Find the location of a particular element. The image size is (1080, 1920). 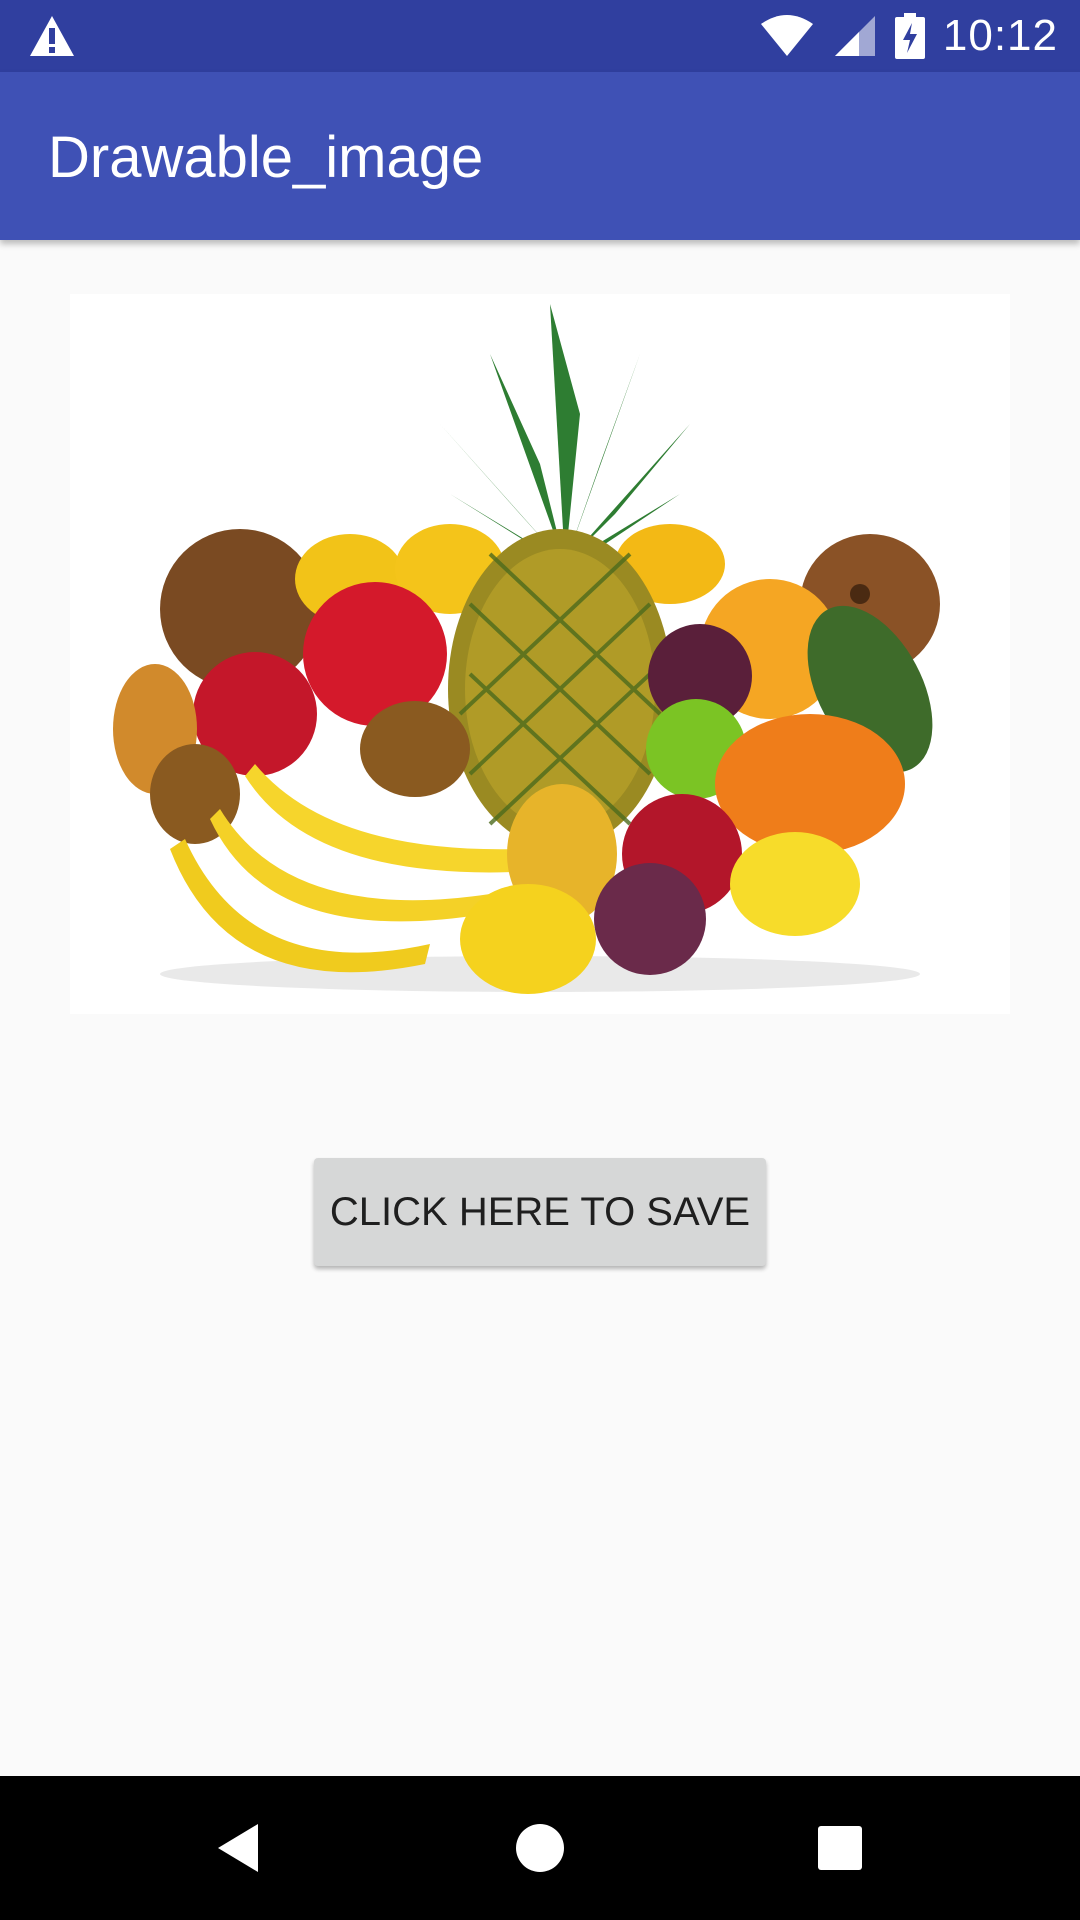

clock: 10:12 is located at coordinates (1000, 35).